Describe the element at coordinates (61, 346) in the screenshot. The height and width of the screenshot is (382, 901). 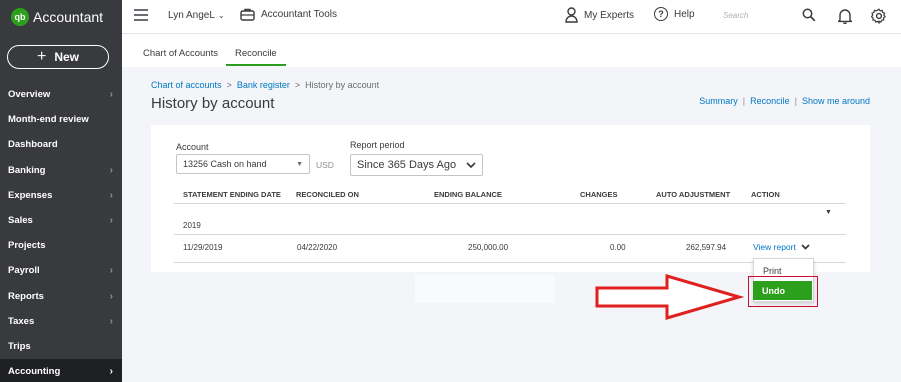
I see `sidebar-item-trips: Trips` at that location.